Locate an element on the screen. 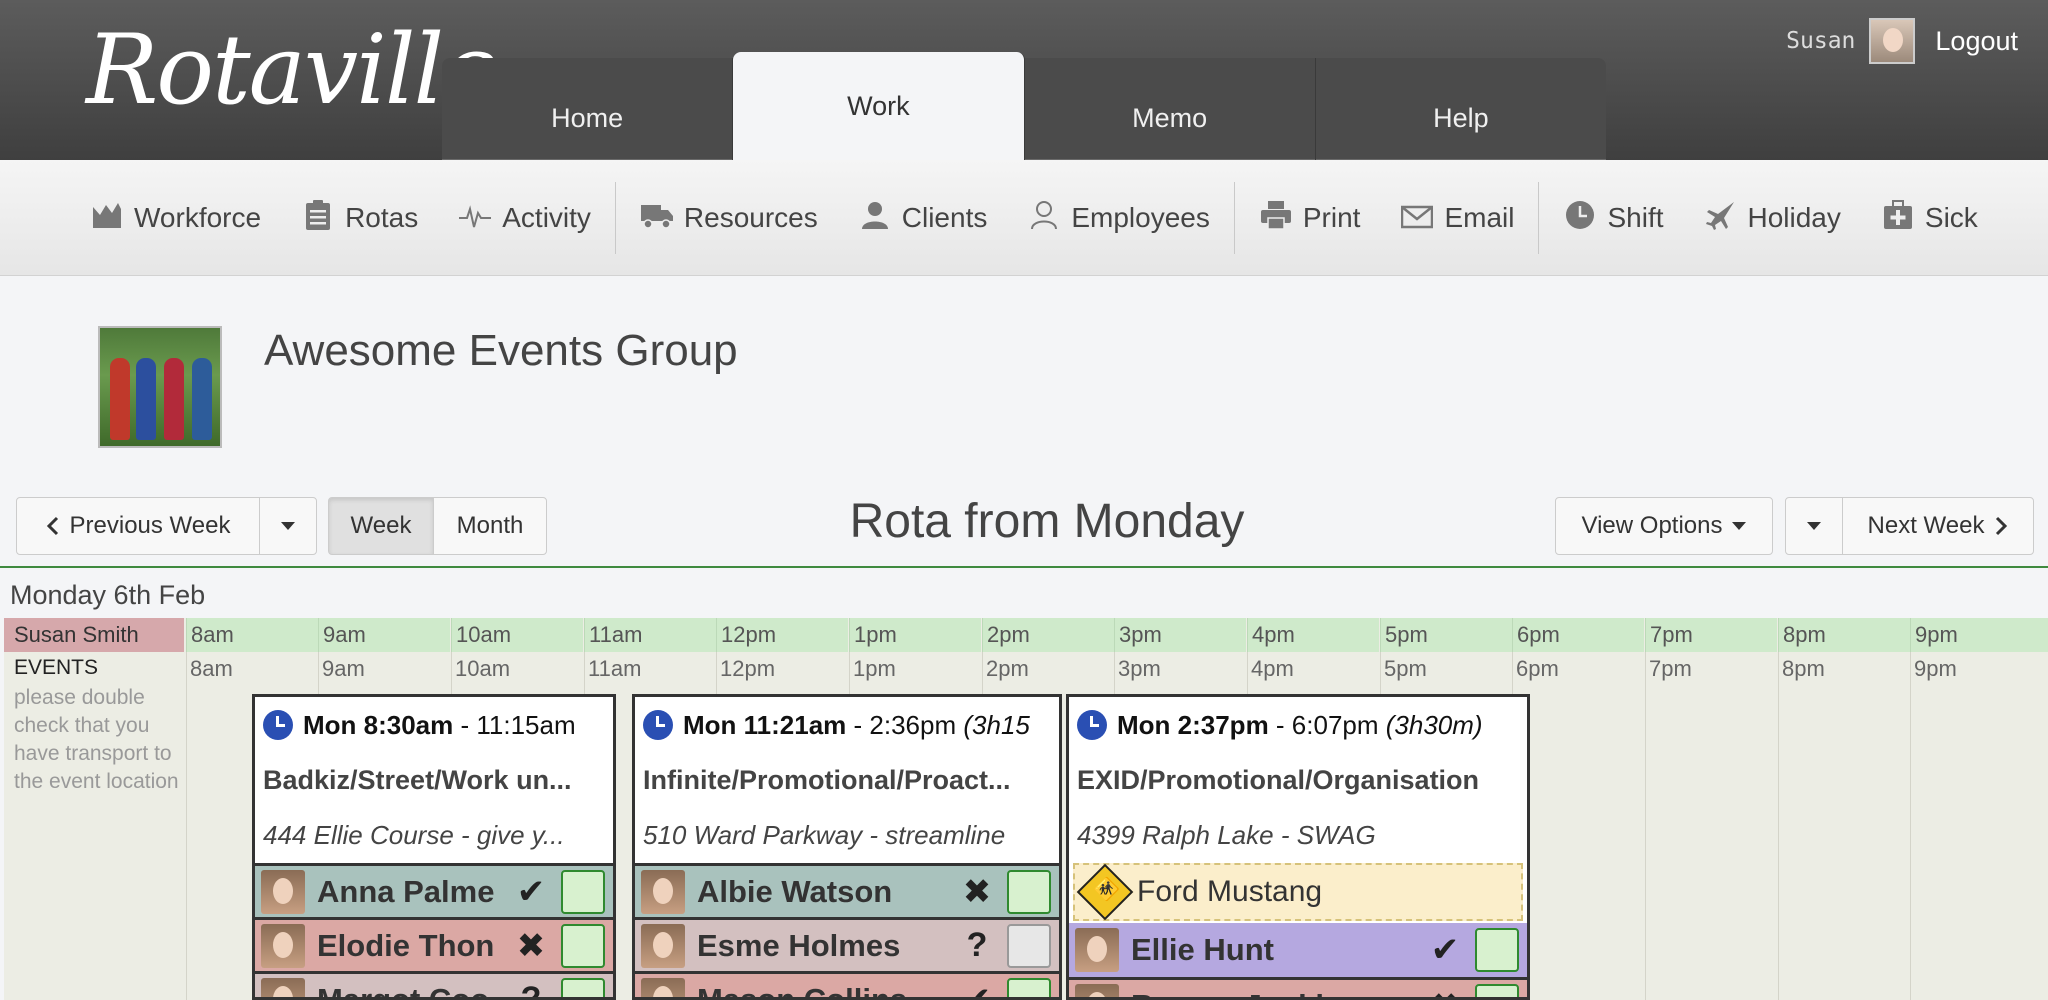  hour-header: 8am is located at coordinates (252, 635).